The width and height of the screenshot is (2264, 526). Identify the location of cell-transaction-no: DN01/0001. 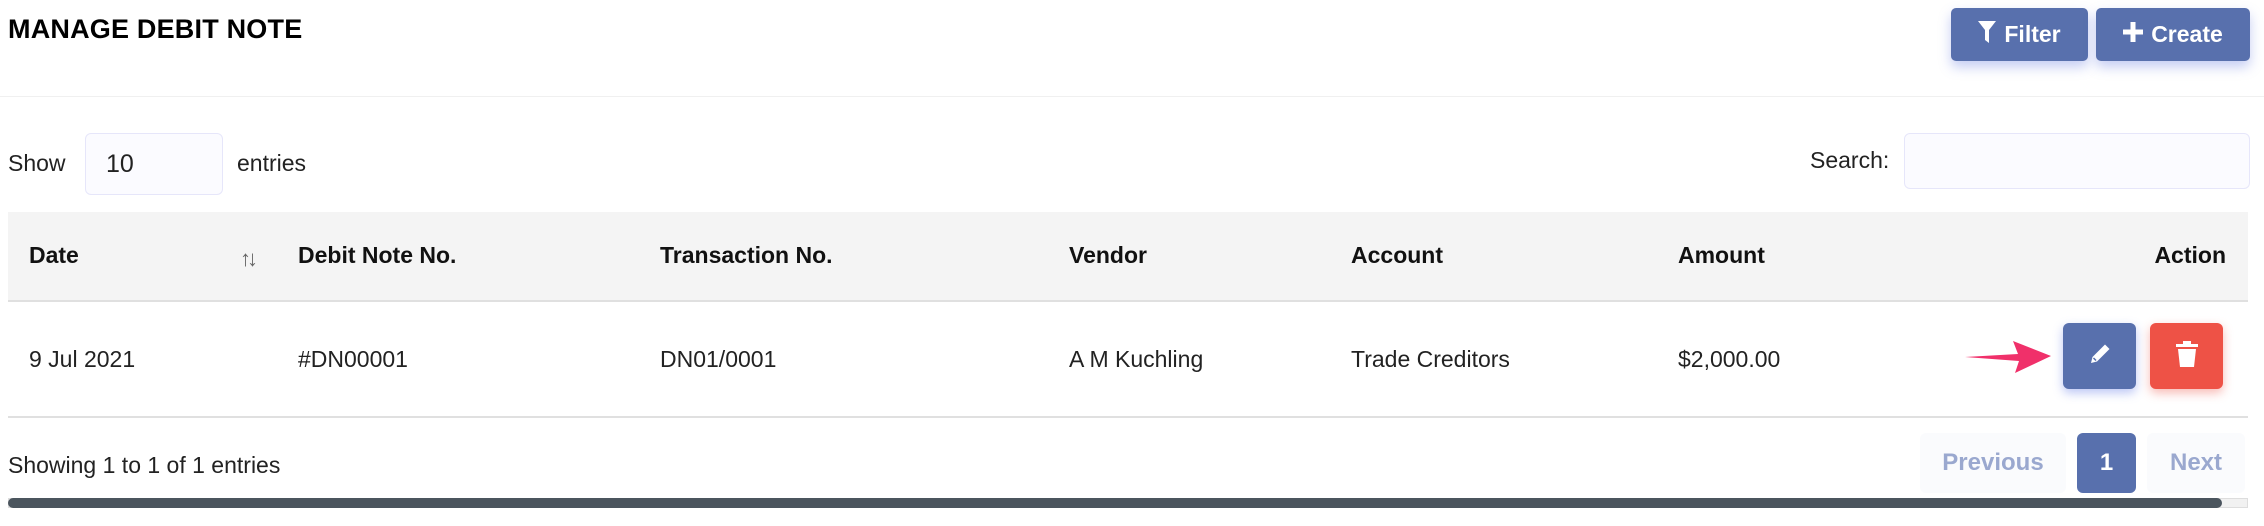
(718, 359).